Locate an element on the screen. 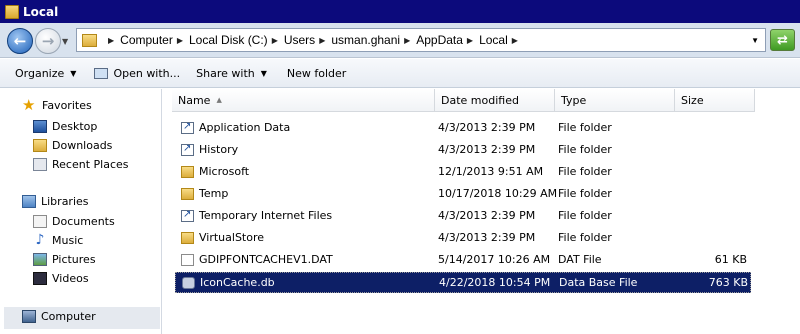 This screenshot has height=334, width=800. file-row: Temp 10/17/2018 10:29 AM File folder is located at coordinates (463, 194).